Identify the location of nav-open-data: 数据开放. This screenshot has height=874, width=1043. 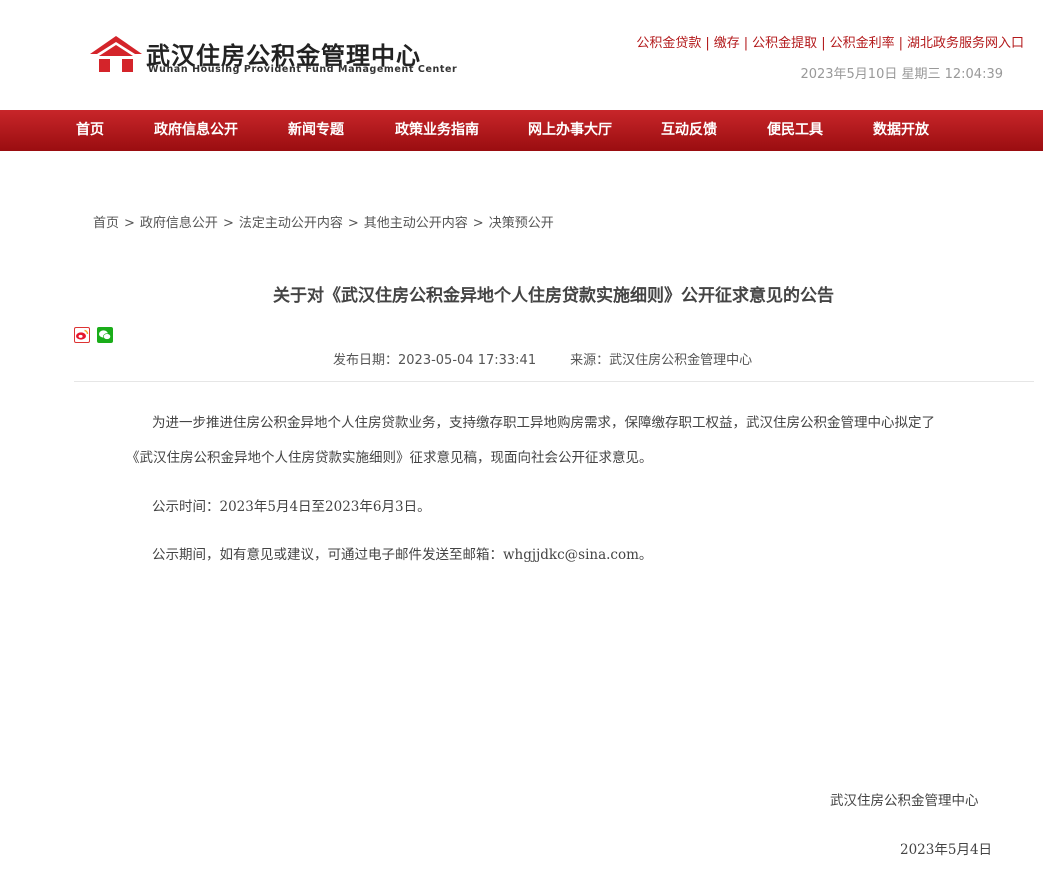
(901, 130).